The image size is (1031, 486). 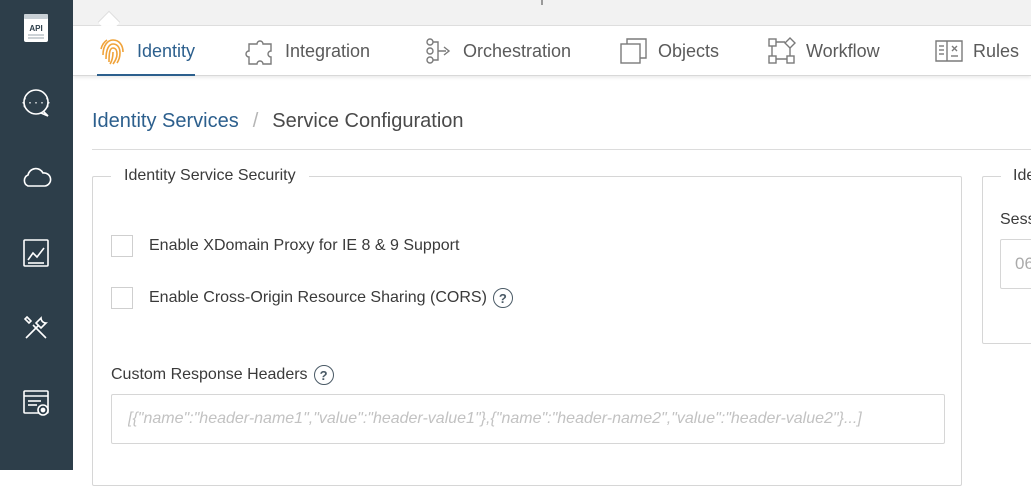 I want to click on session-value: 06, so click(x=1023, y=263).